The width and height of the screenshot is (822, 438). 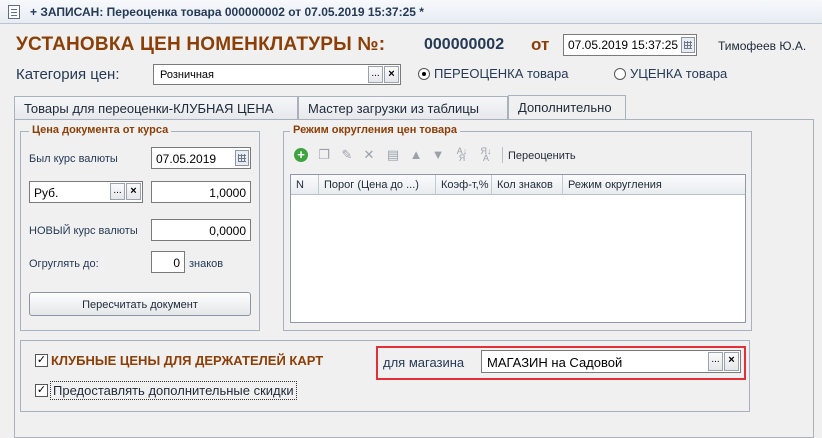 What do you see at coordinates (140, 304) in the screenshot?
I see `recalculate-document-button: Пересчитать документ` at bounding box center [140, 304].